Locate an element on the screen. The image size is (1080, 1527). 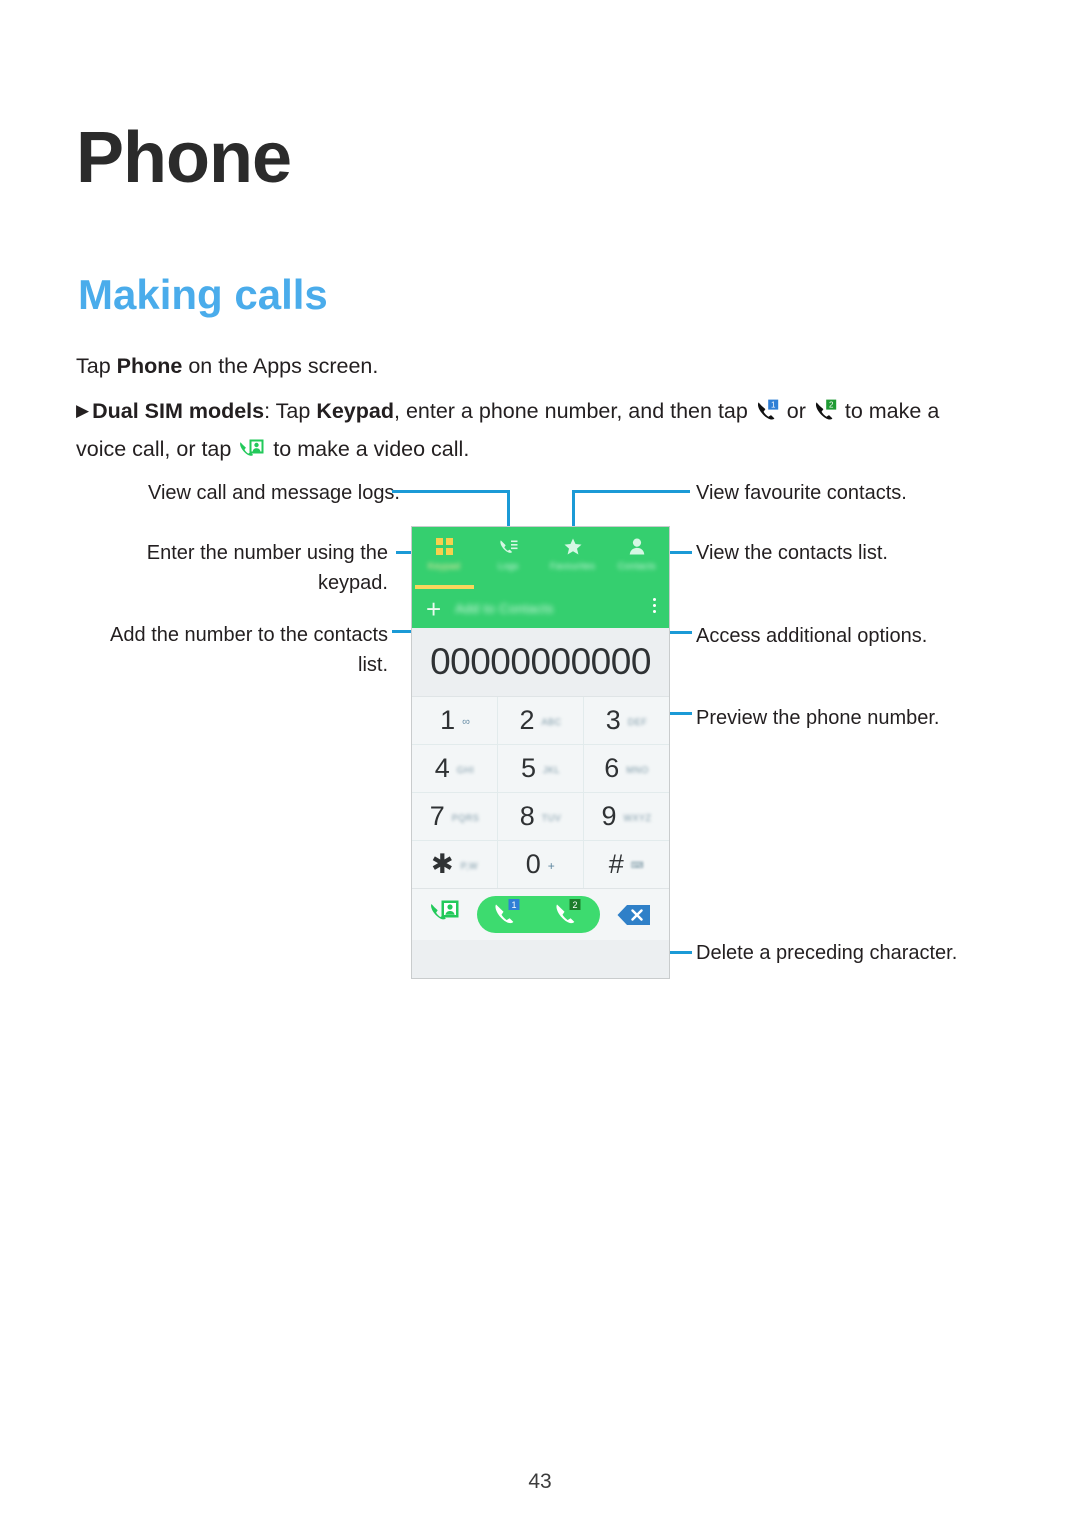
key-star: ✱ P,W is located at coordinates (455, 864).